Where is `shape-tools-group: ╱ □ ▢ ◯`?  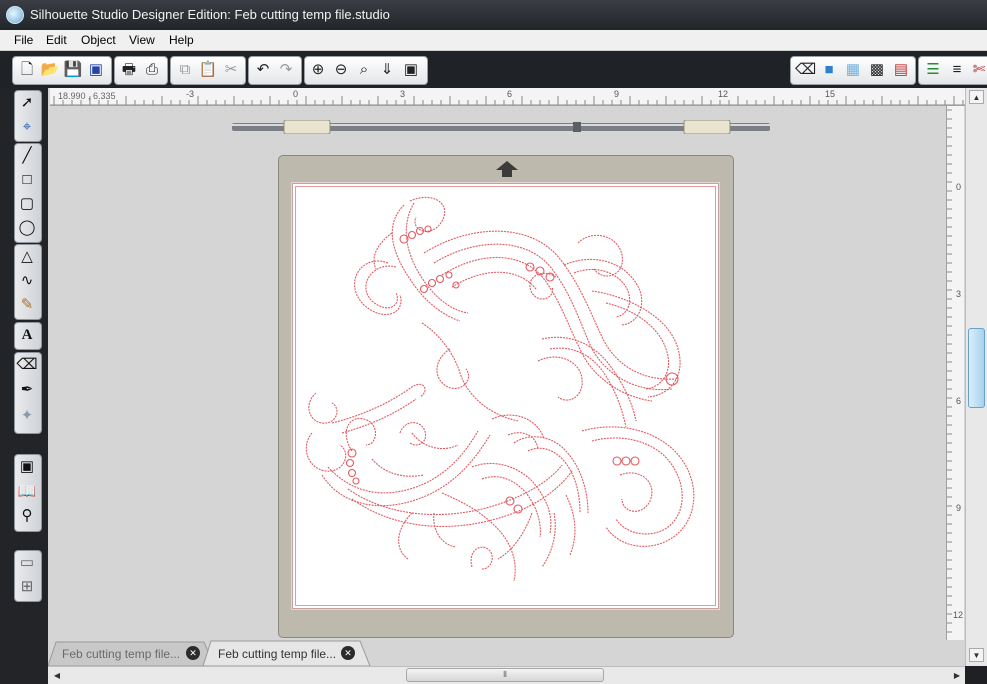 shape-tools-group: ╱ □ ▢ ◯ is located at coordinates (28, 193).